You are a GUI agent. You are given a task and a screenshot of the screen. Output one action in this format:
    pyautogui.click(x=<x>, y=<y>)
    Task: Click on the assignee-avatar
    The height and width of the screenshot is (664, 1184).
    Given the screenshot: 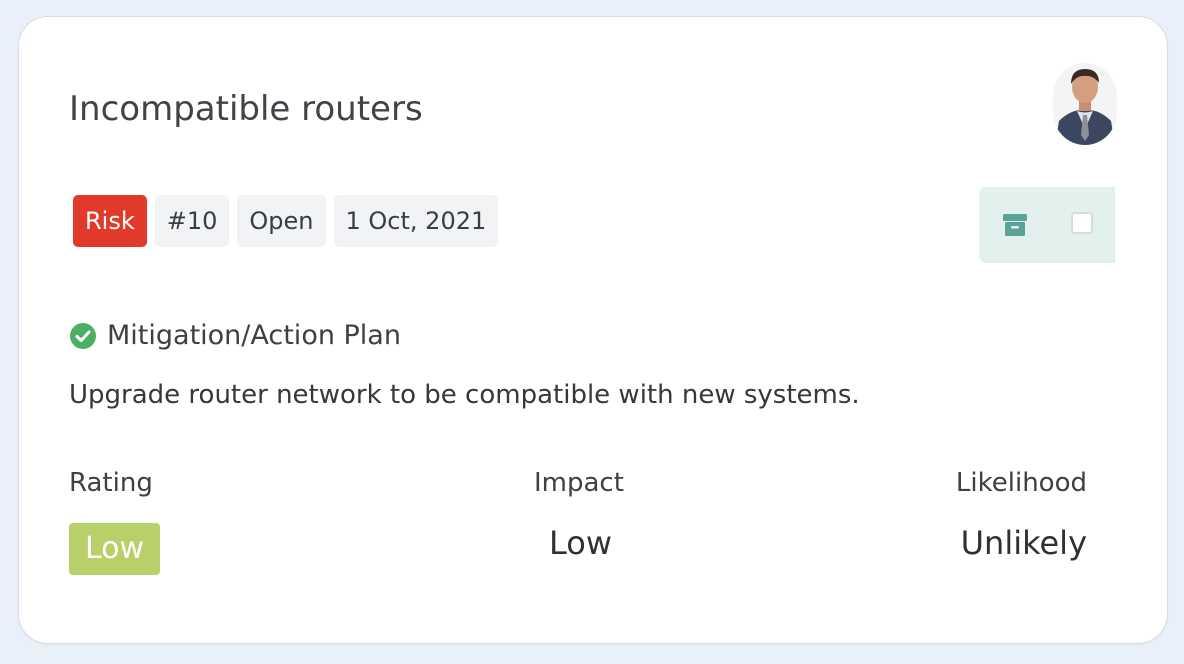 What is the action you would take?
    pyautogui.click(x=1085, y=104)
    